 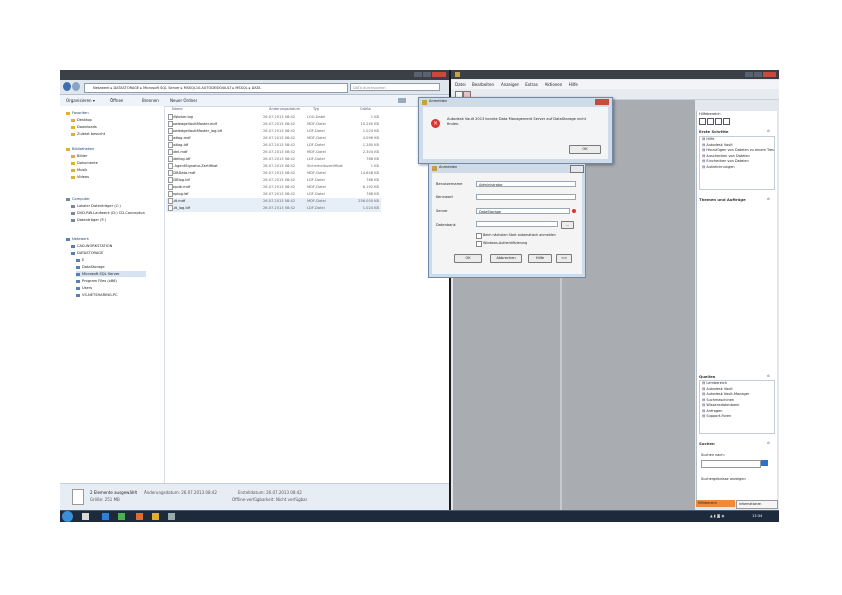 What do you see at coordinates (764, 463) in the screenshot?
I see `search-go-icon` at bounding box center [764, 463].